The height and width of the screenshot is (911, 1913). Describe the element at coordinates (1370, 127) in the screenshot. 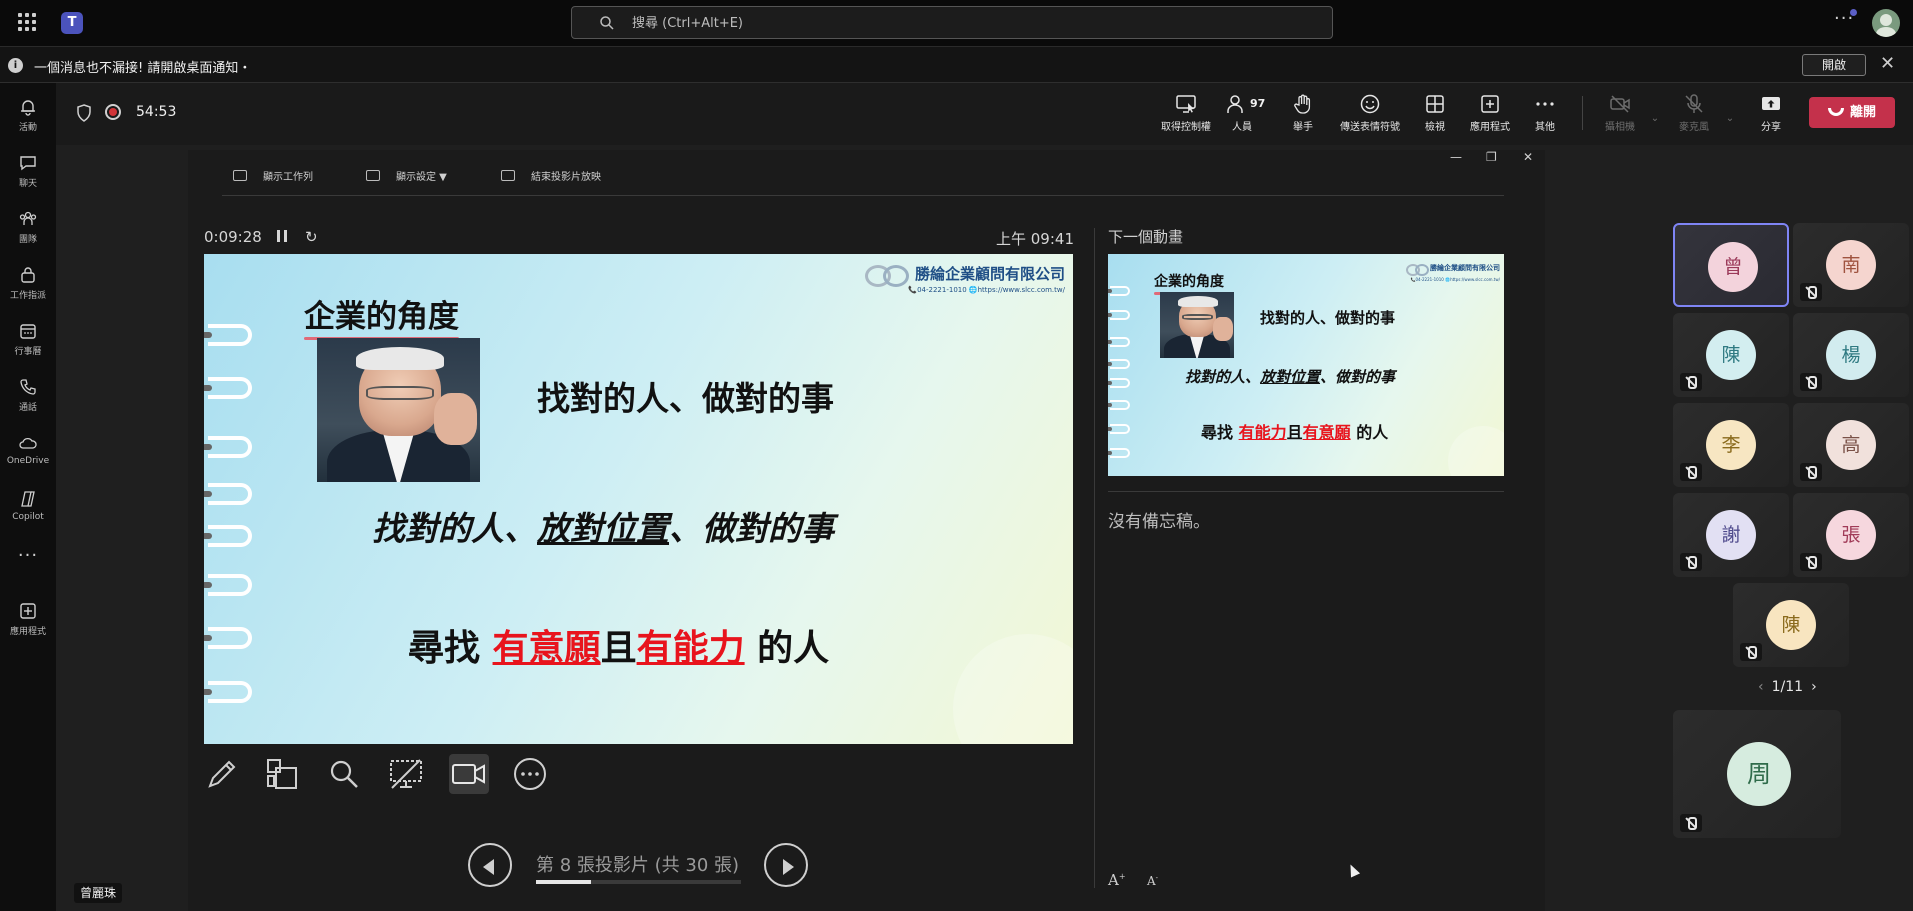

I see `control-label: 傳送表情符號` at that location.